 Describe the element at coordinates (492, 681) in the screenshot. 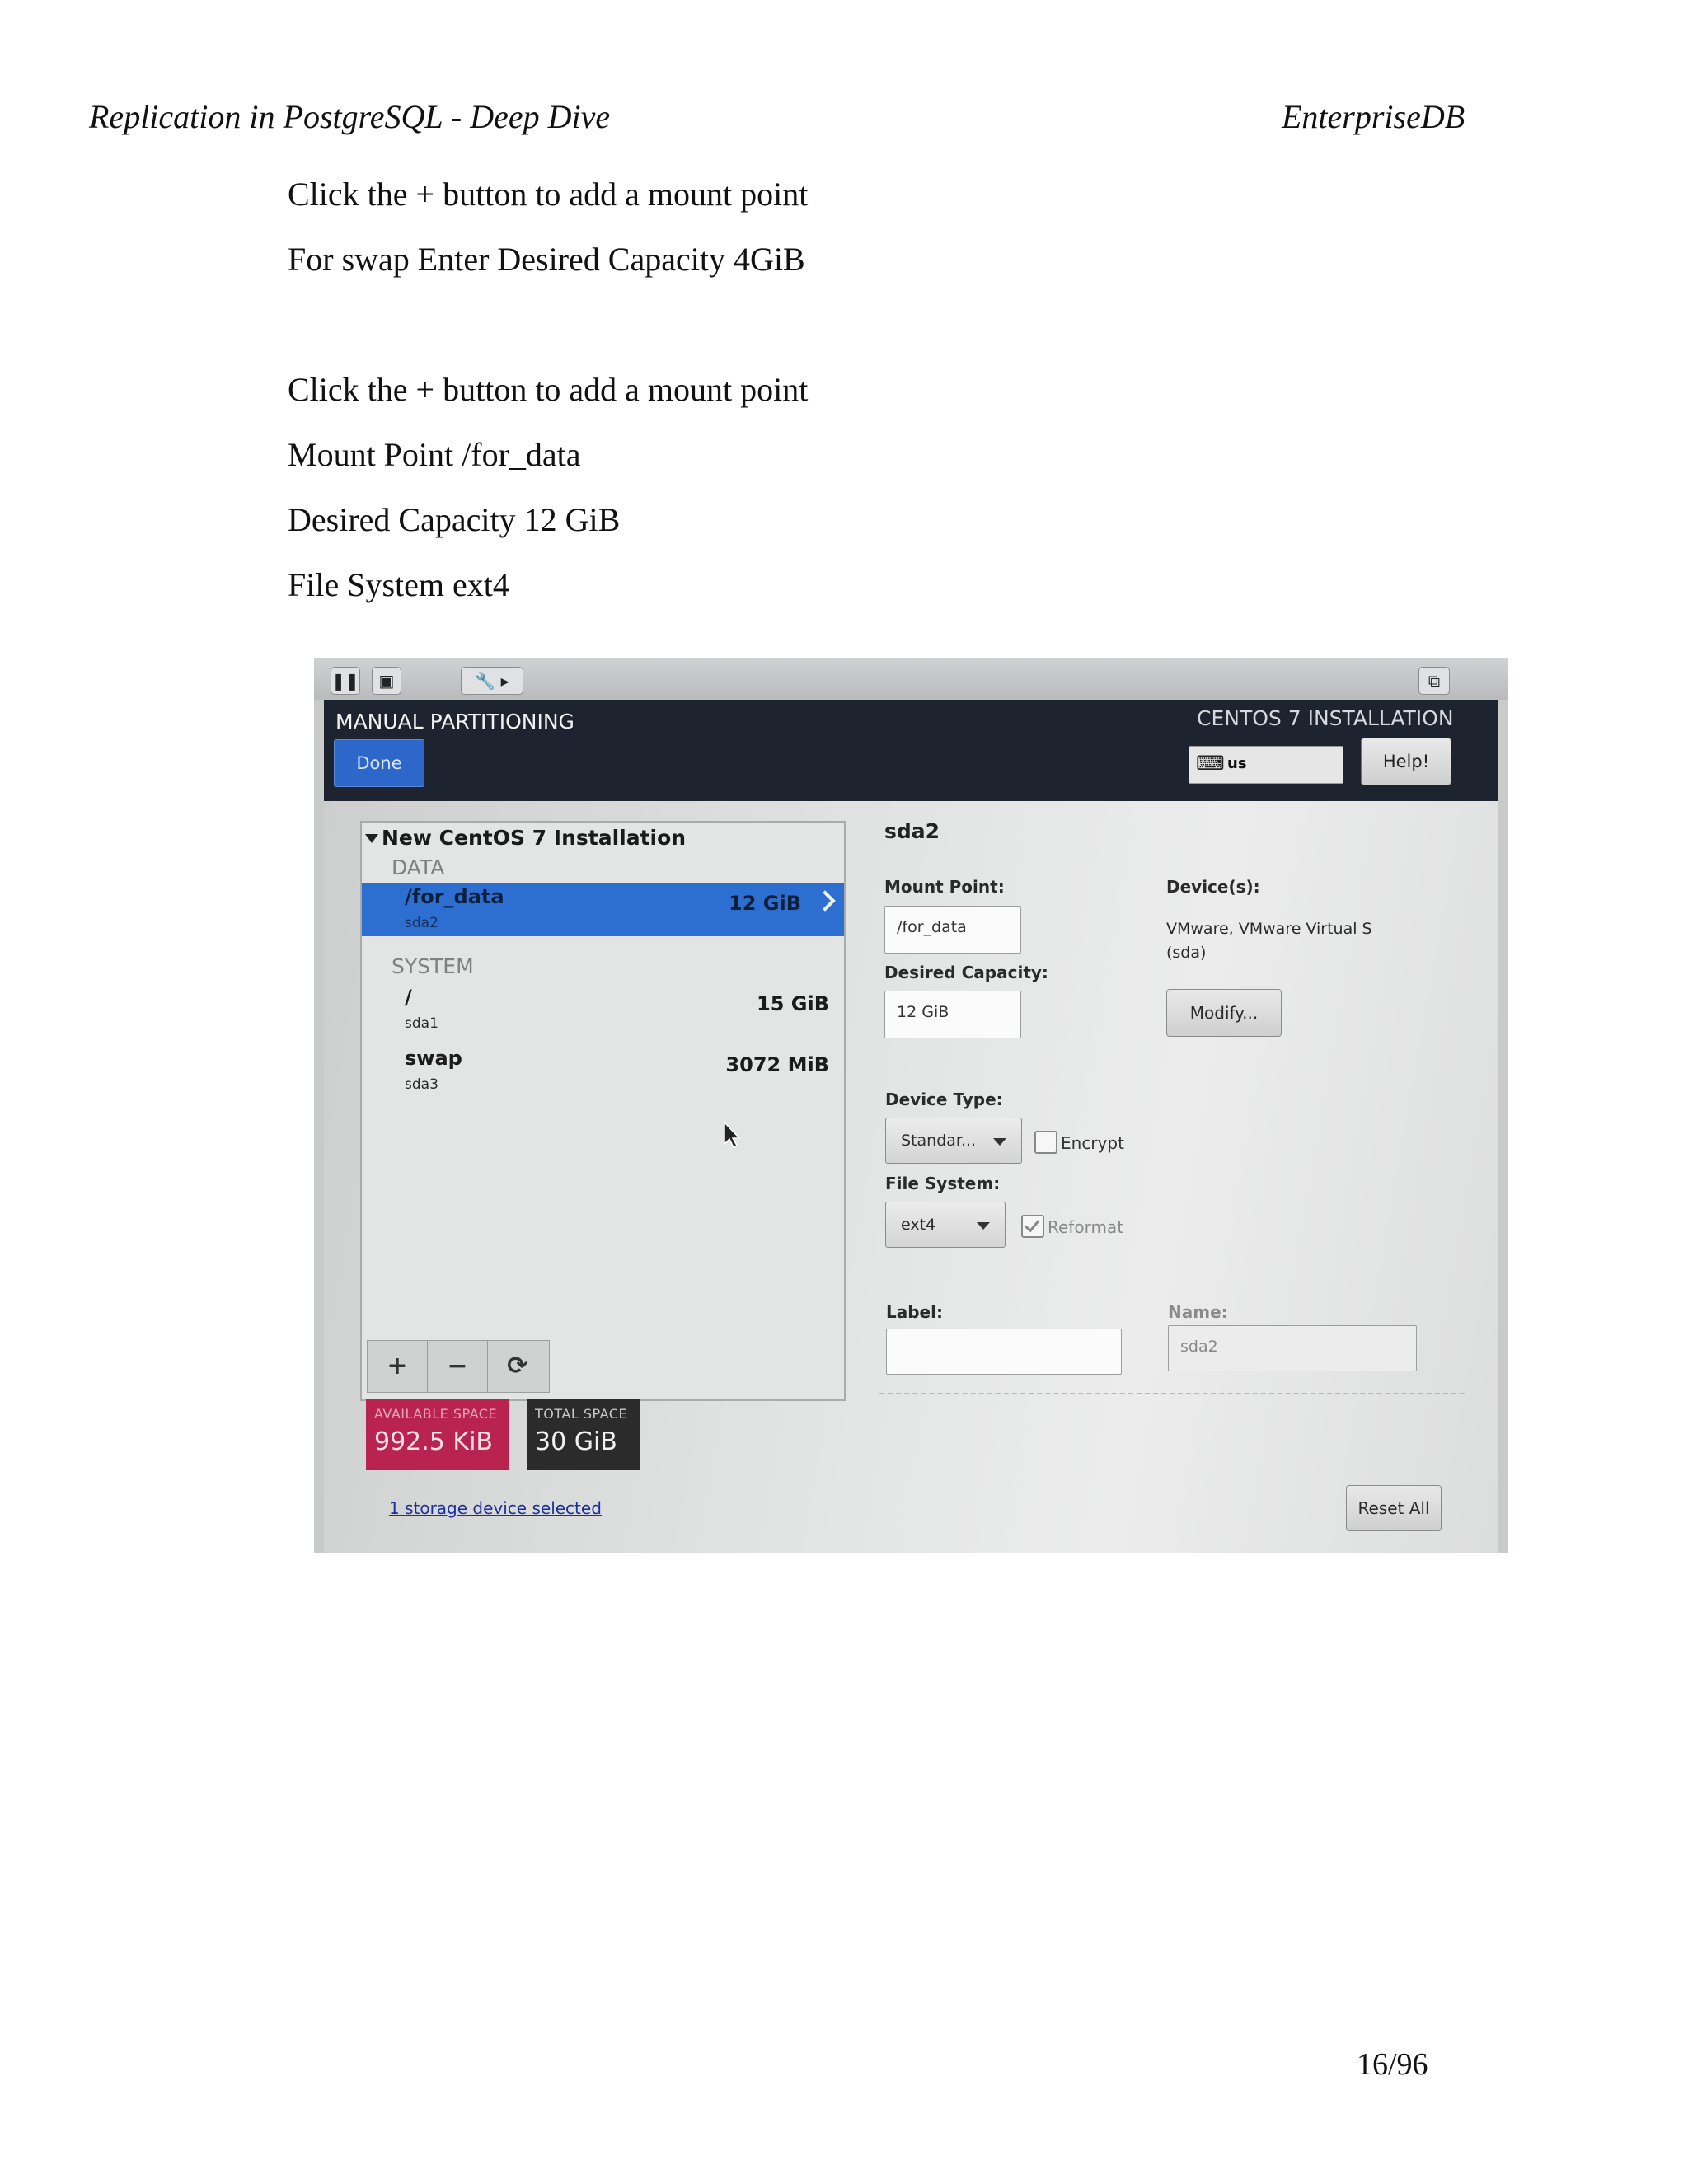

I see `settings-wrench-icon: 🔧 ▸` at that location.